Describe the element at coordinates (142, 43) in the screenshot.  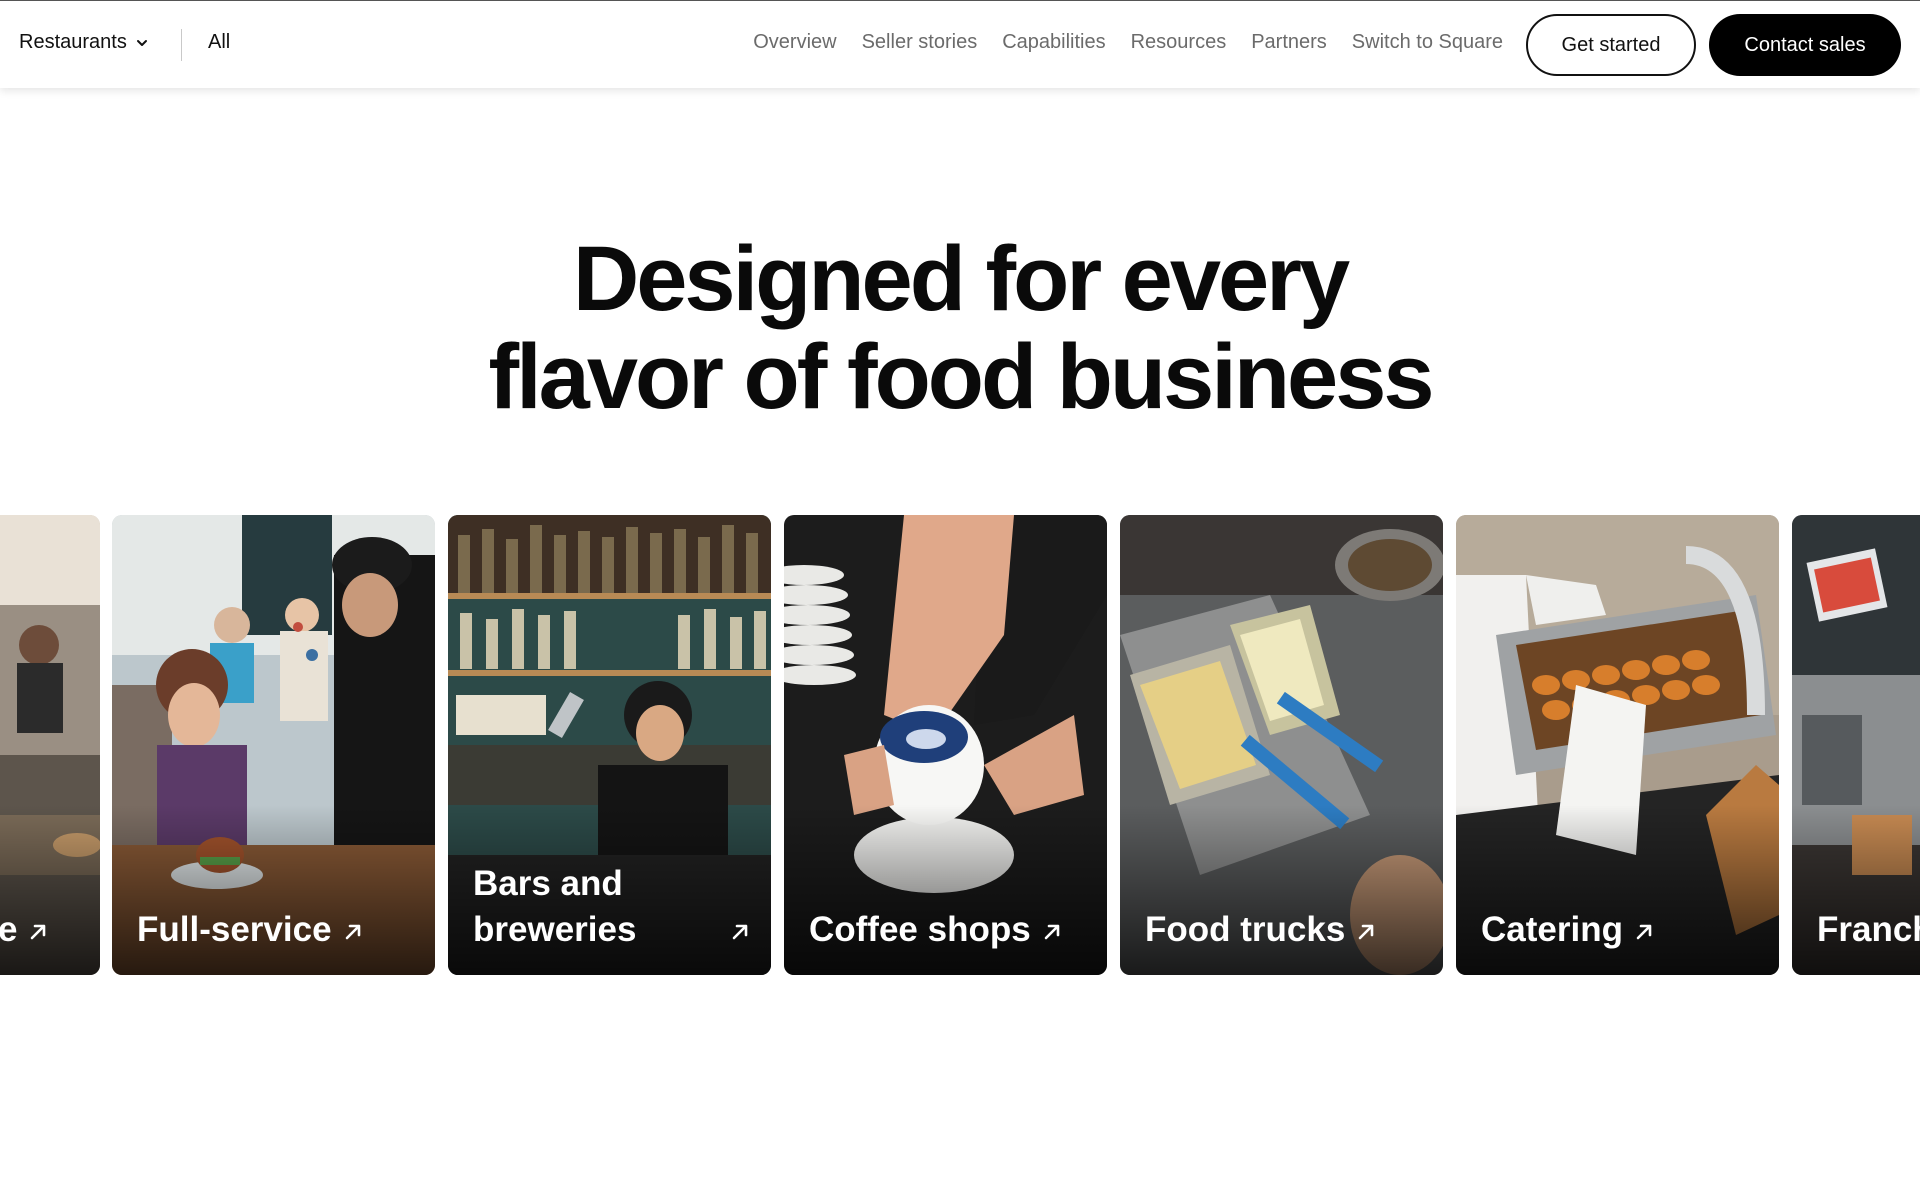
I see `chevron-down-icon` at that location.